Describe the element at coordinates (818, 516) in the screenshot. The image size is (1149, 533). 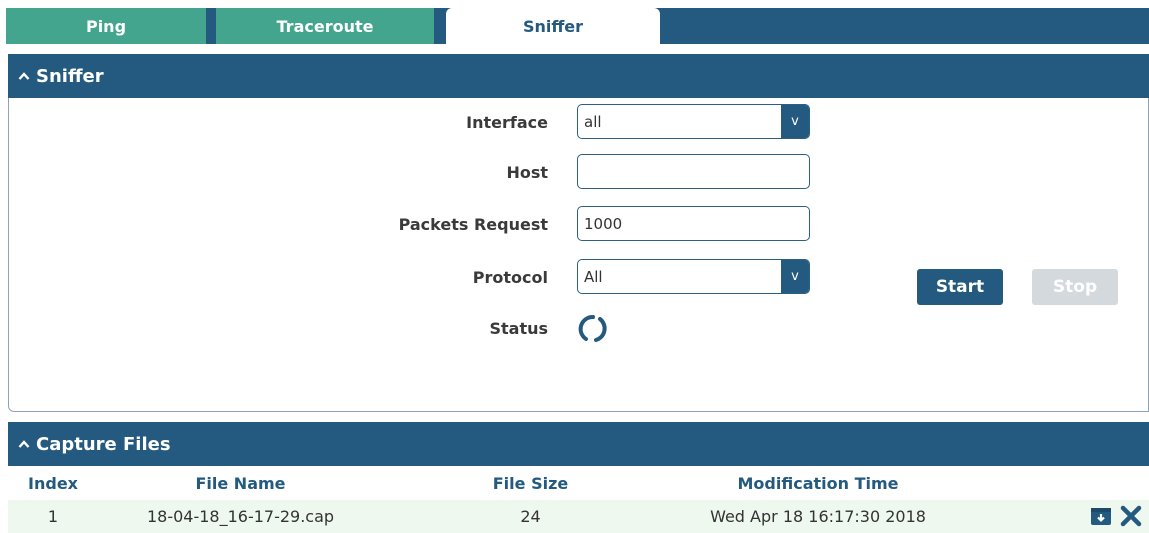
I see `cell-modification-time: Wed Apr 18 16:17:30 2018` at that location.